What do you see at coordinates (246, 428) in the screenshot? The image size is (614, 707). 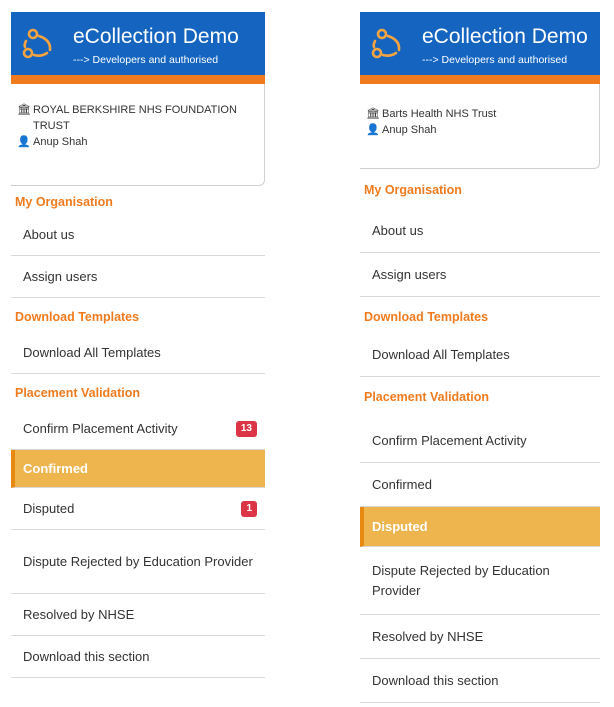 I see `count-badge: 13` at bounding box center [246, 428].